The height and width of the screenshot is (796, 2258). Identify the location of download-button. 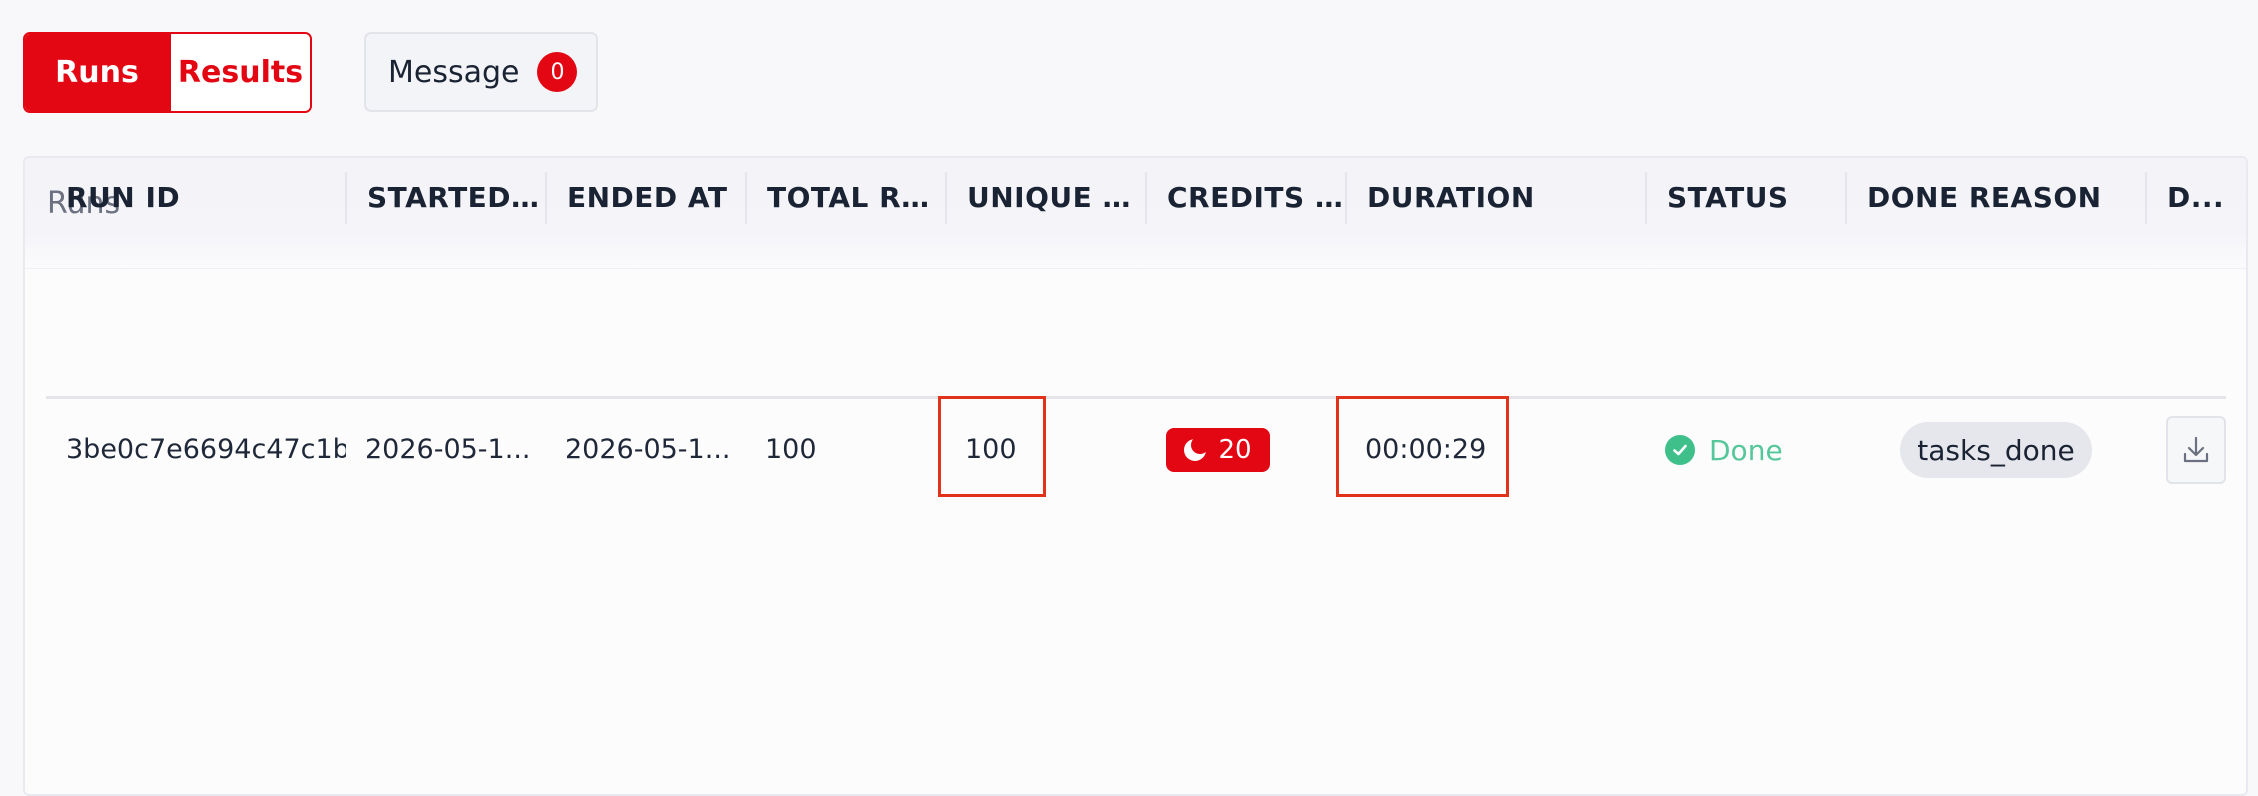
(2196, 450).